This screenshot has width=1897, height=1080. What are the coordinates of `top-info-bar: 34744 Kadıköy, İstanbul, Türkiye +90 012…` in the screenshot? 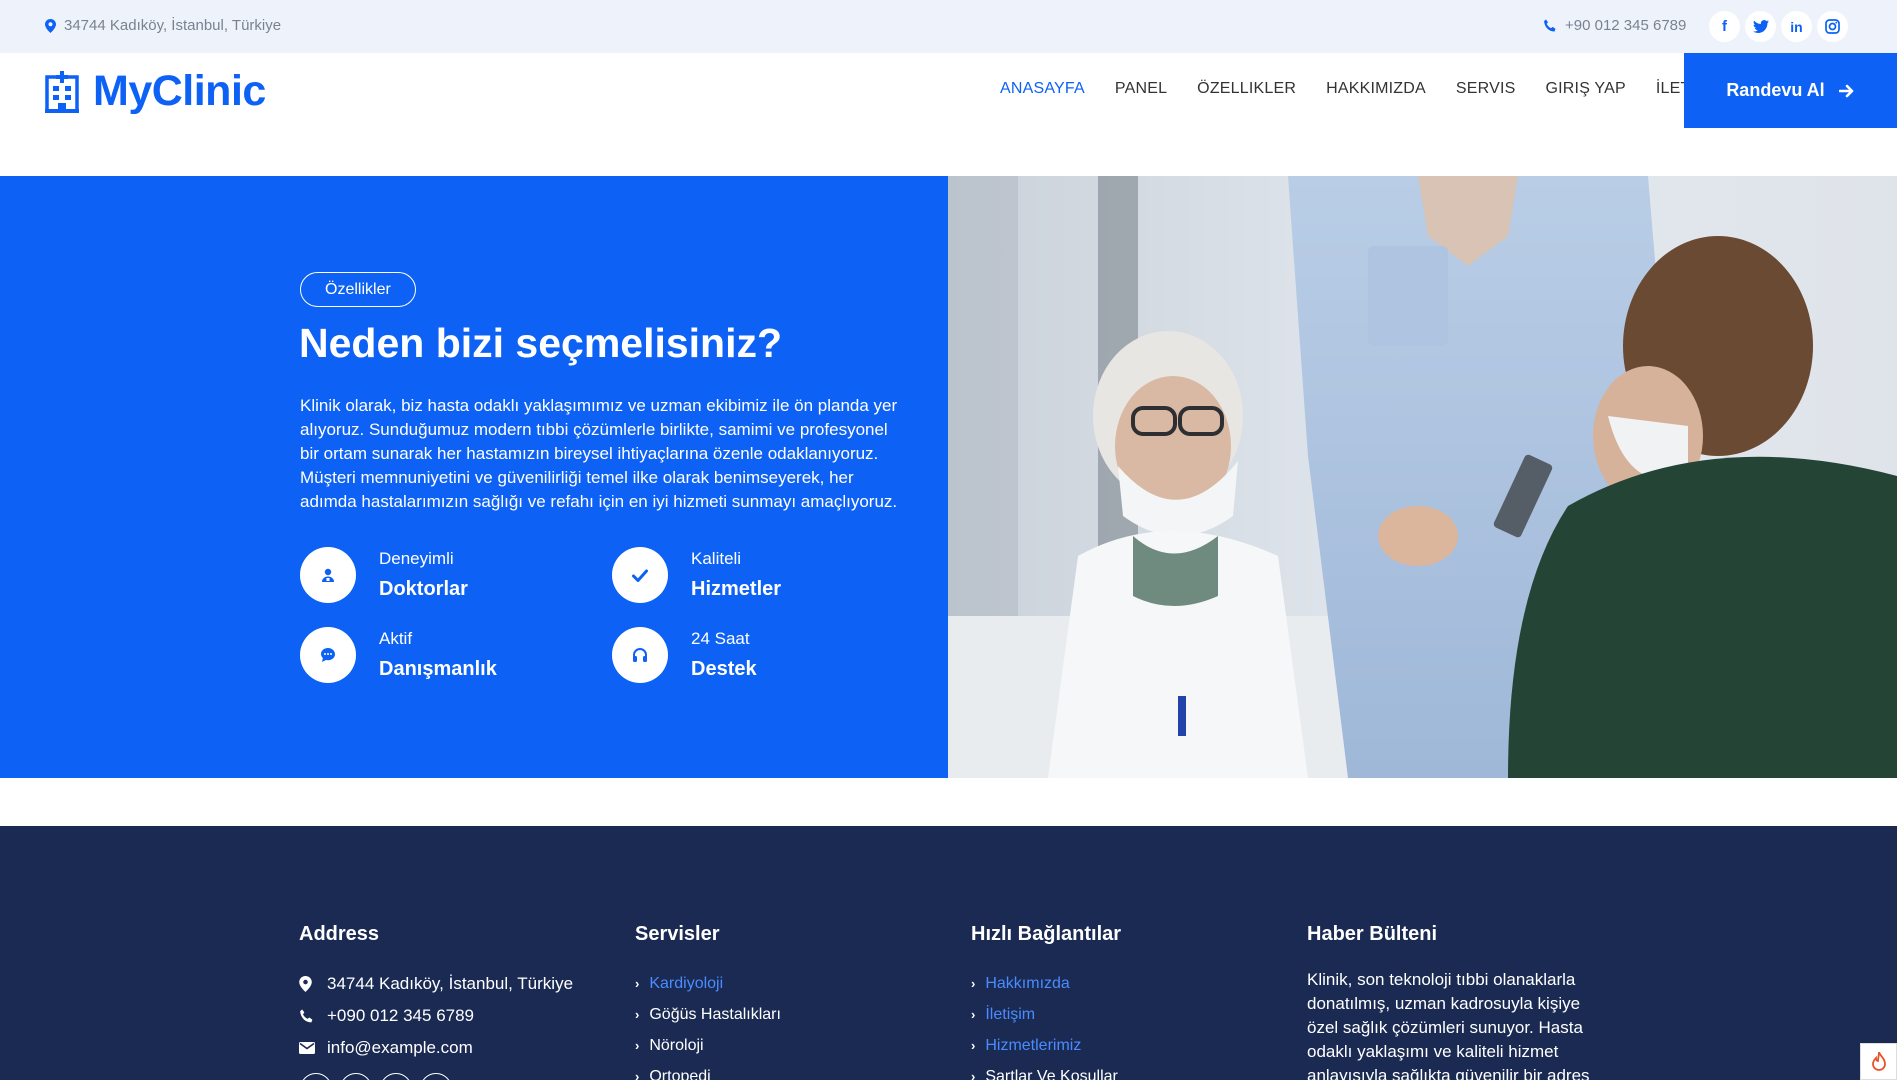 It's located at (948, 26).